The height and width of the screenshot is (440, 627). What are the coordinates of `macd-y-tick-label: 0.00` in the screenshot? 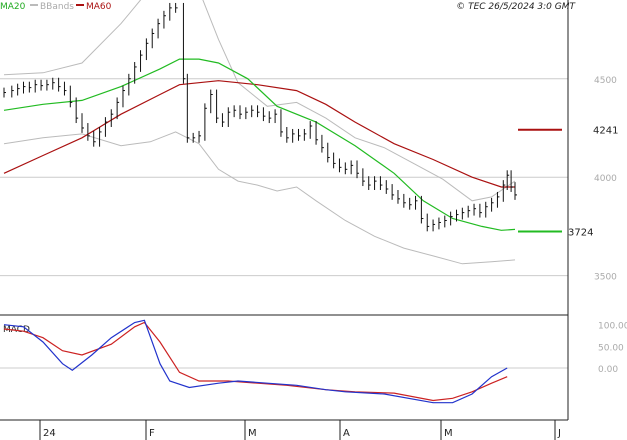 It's located at (608, 370).